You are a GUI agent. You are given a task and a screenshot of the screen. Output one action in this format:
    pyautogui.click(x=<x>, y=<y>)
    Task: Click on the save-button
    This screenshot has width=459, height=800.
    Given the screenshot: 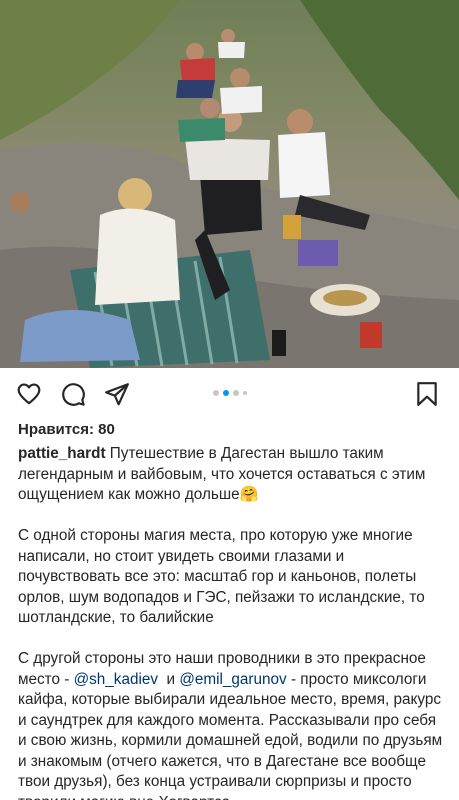 What is the action you would take?
    pyautogui.click(x=427, y=394)
    